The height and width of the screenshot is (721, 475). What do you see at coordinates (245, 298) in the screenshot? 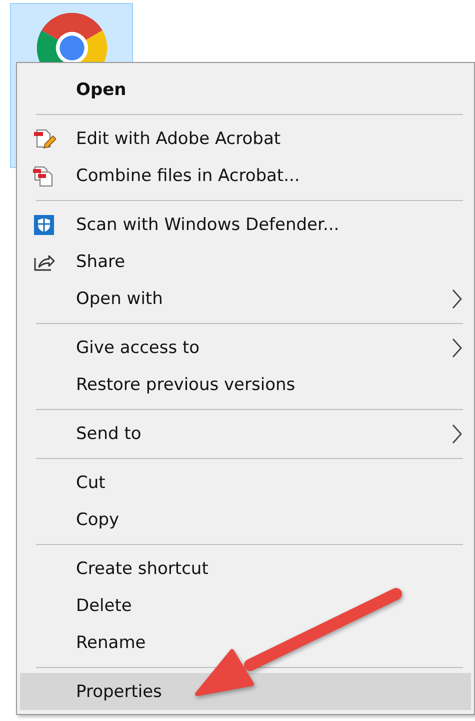
I see `menu-item: Open with` at bounding box center [245, 298].